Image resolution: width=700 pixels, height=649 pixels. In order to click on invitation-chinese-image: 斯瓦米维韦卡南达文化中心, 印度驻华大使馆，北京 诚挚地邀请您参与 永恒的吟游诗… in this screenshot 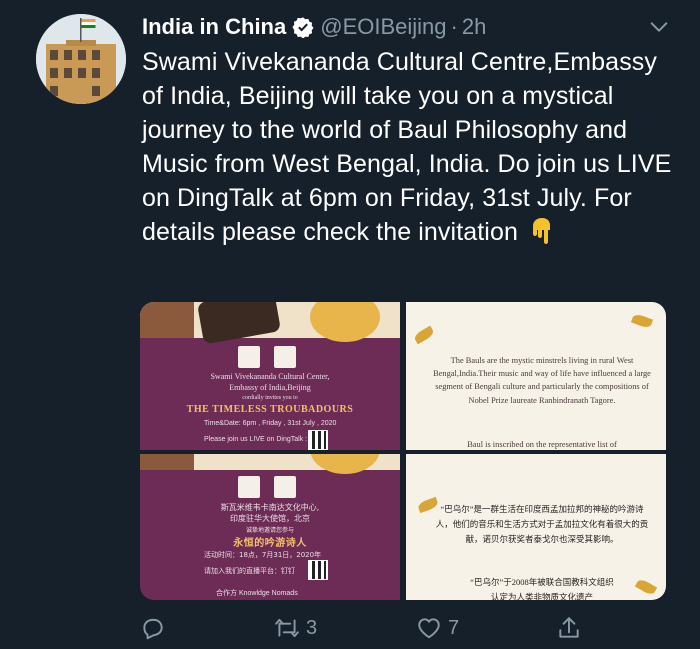, I will do `click(270, 527)`.